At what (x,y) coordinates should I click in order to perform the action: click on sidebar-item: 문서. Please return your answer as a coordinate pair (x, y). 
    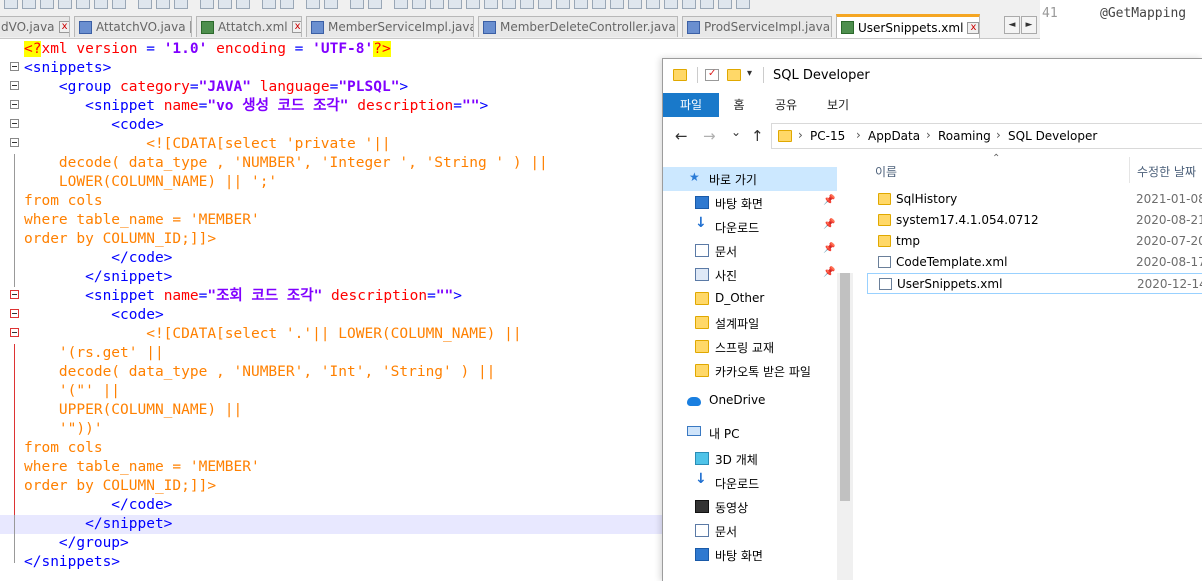
    Looking at the image, I should click on (750, 531).